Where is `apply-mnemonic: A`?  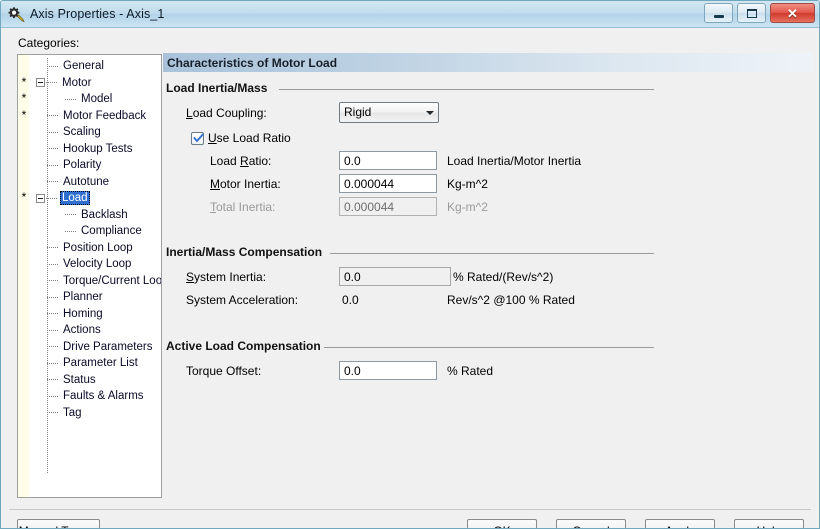 apply-mnemonic: A is located at coordinates (669, 526).